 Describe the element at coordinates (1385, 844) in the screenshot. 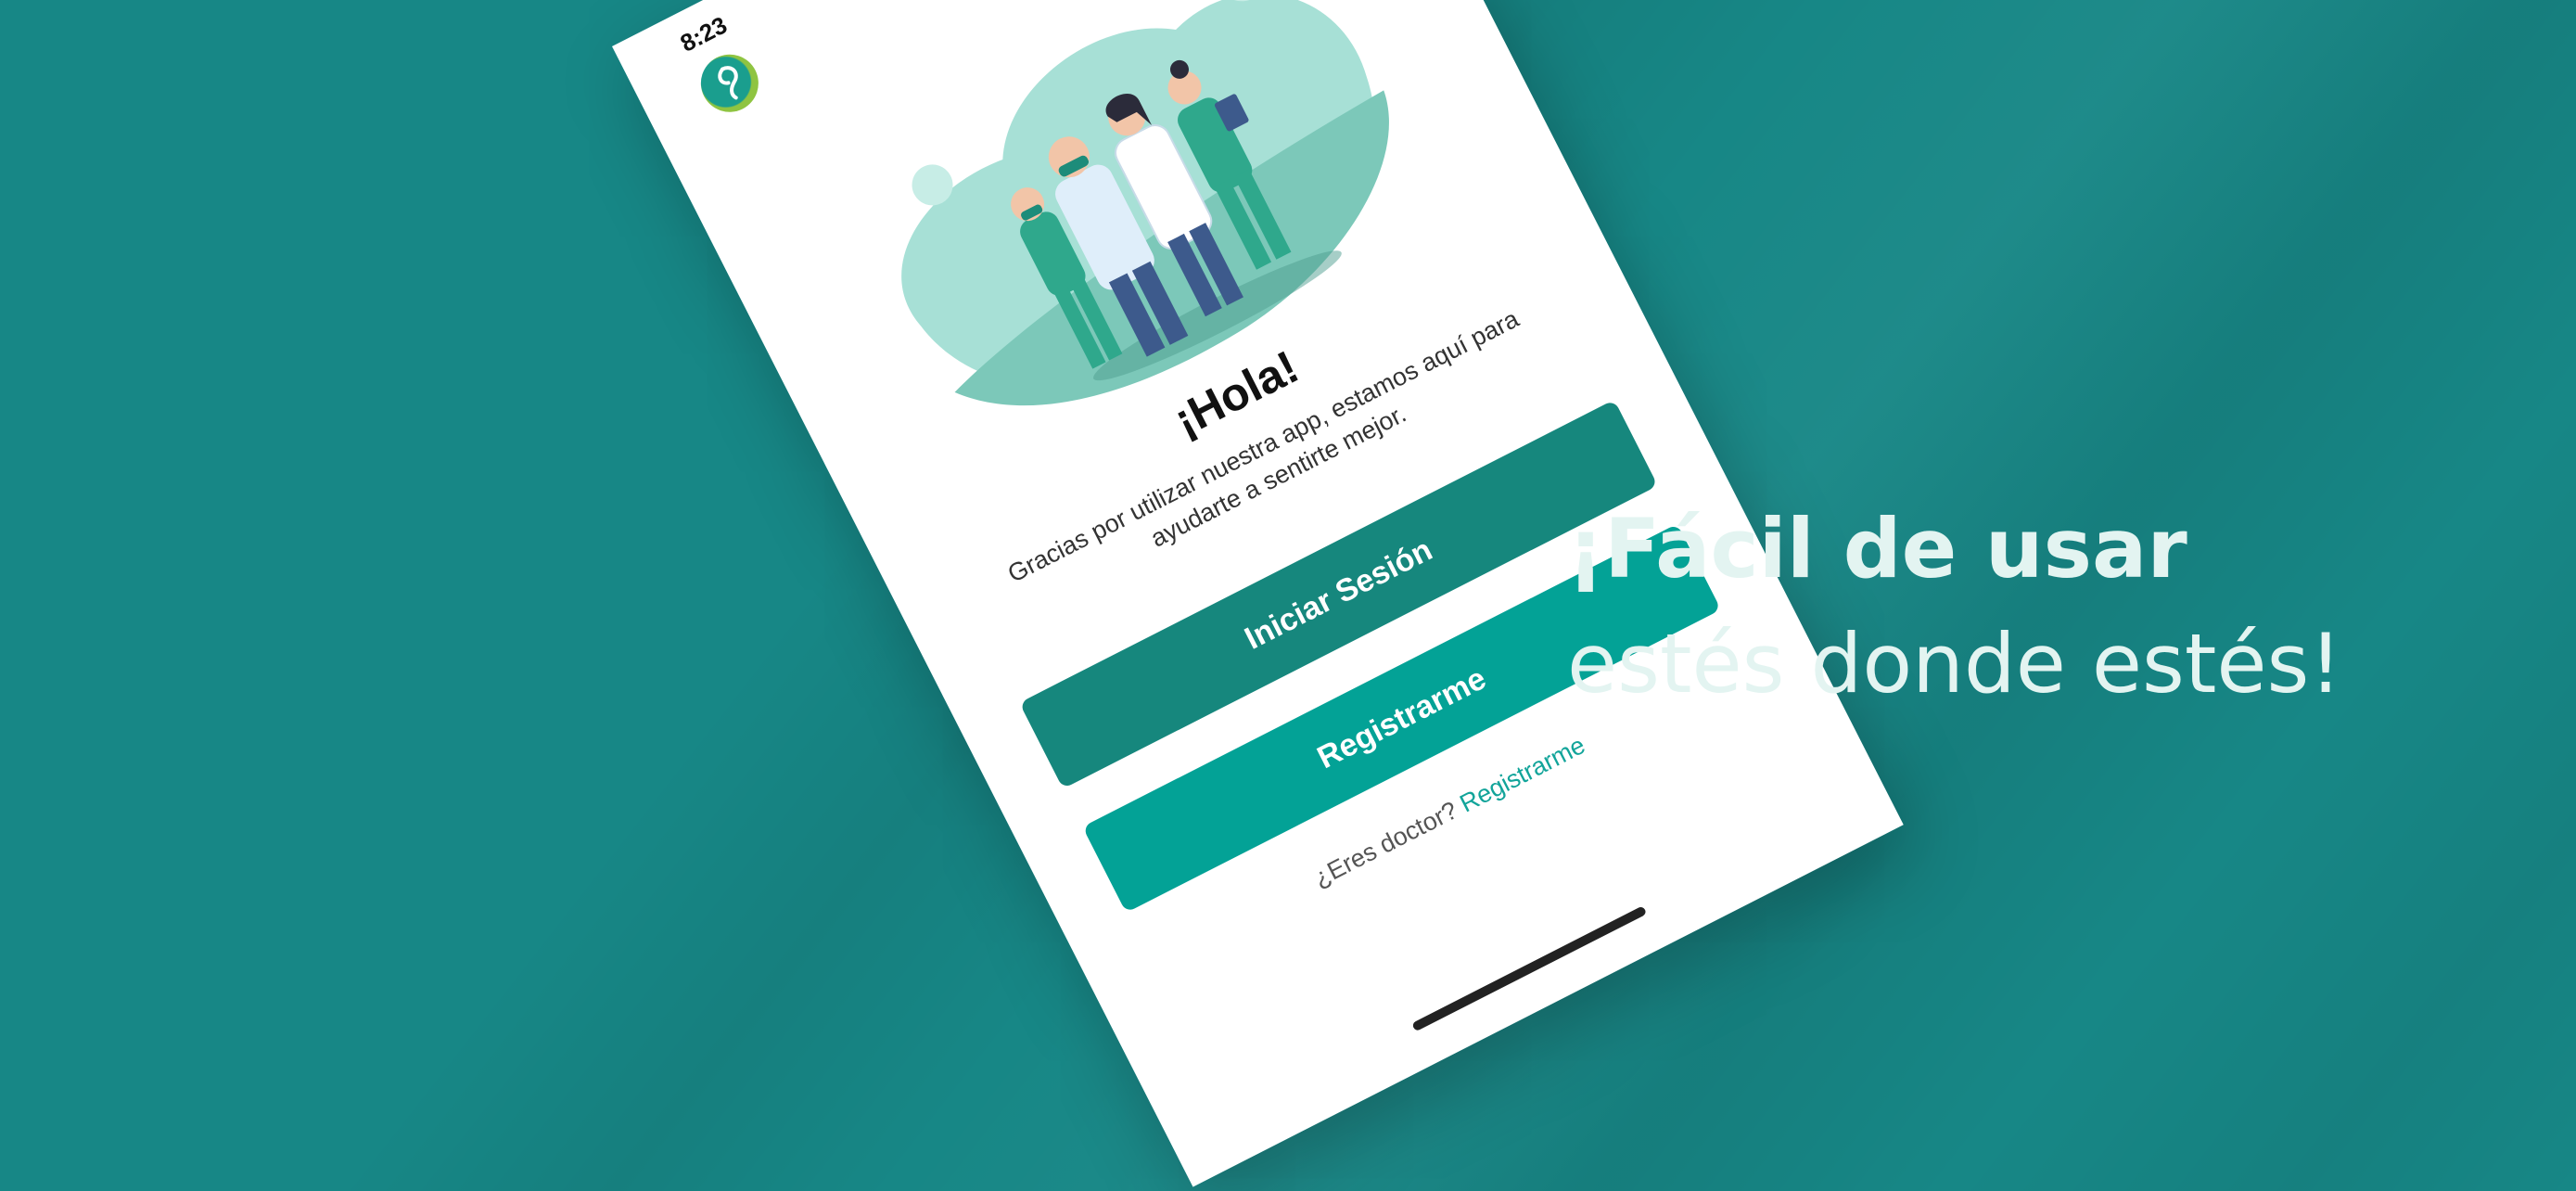

I see `doctor-prompt-text: ¿Eres doctor?` at that location.